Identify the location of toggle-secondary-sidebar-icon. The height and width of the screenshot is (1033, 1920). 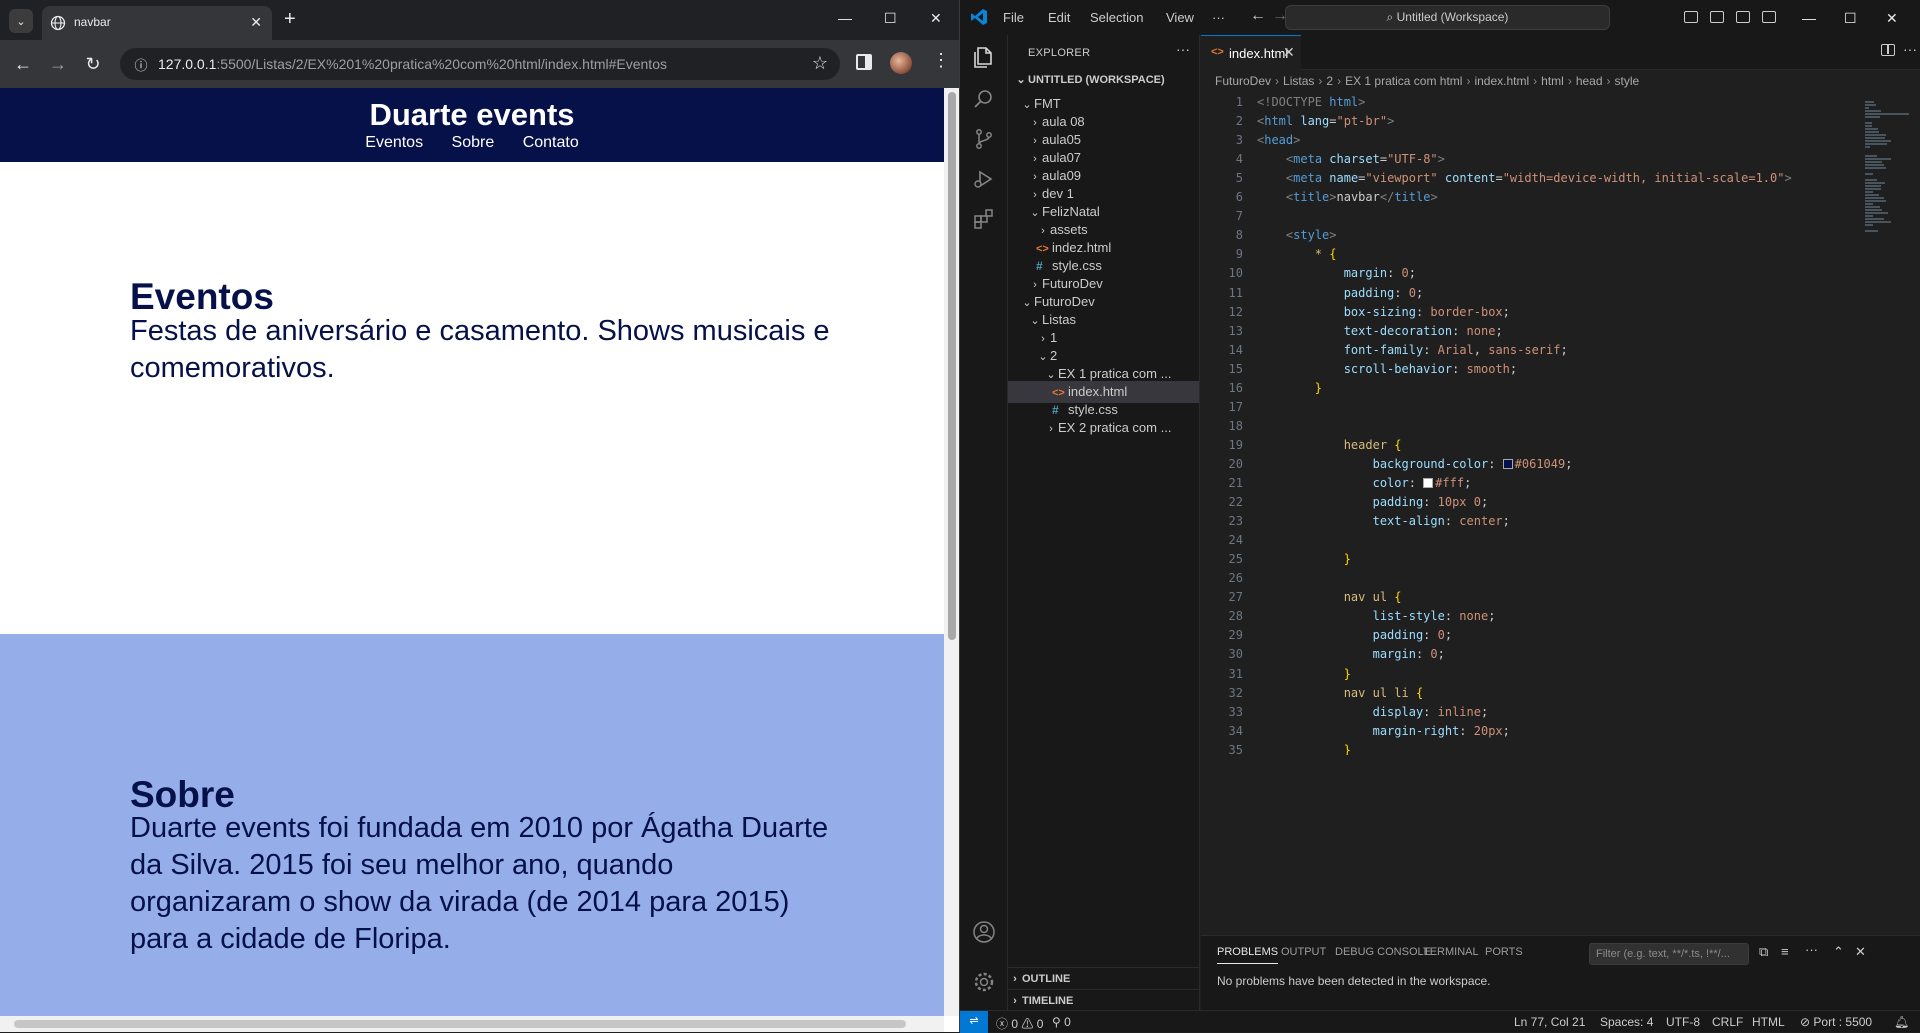
(1743, 17).